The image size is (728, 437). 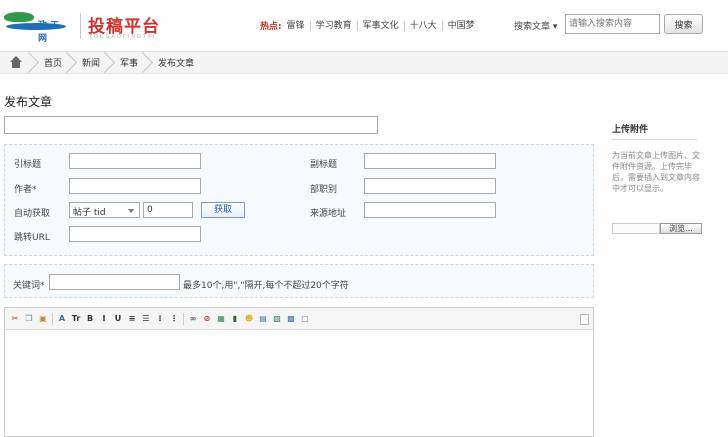 What do you see at coordinates (430, 210) in the screenshot?
I see `source-url-input` at bounding box center [430, 210].